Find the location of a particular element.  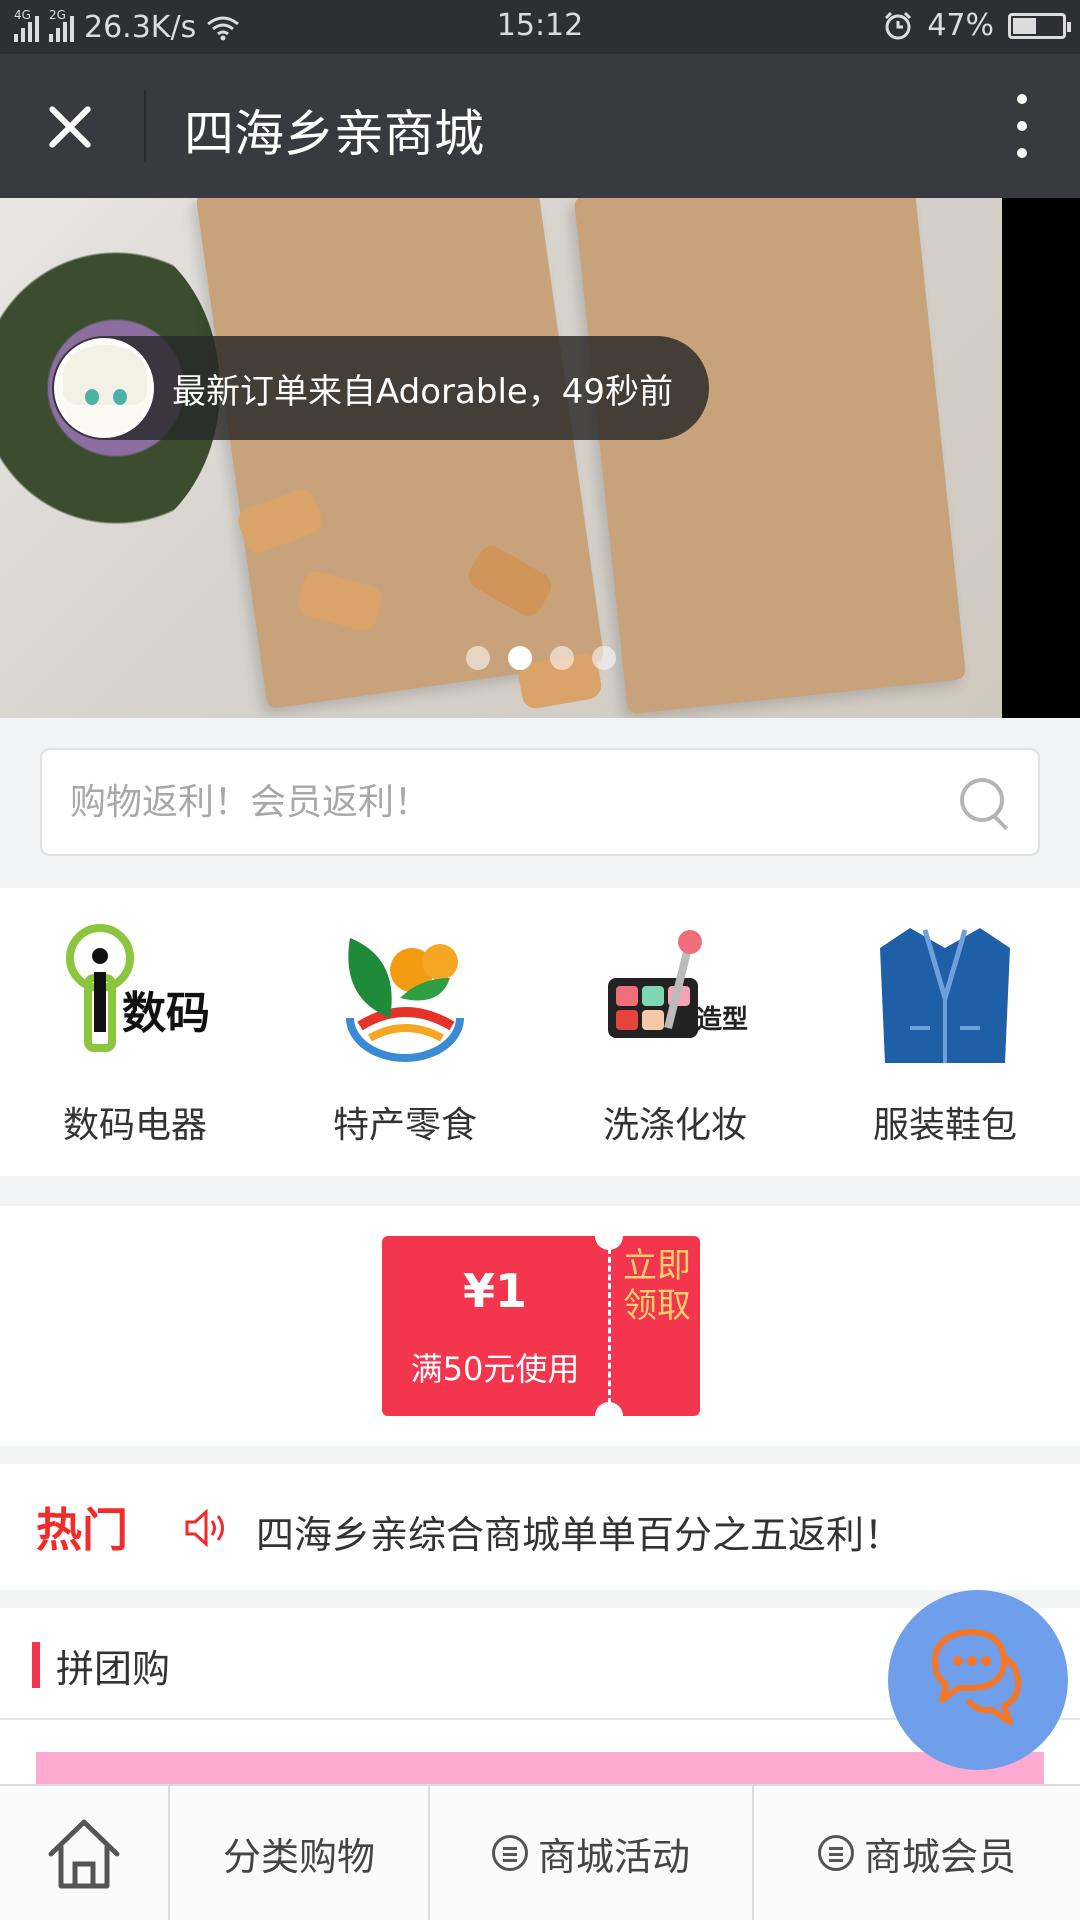

battery-percent: 47% is located at coordinates (960, 25).